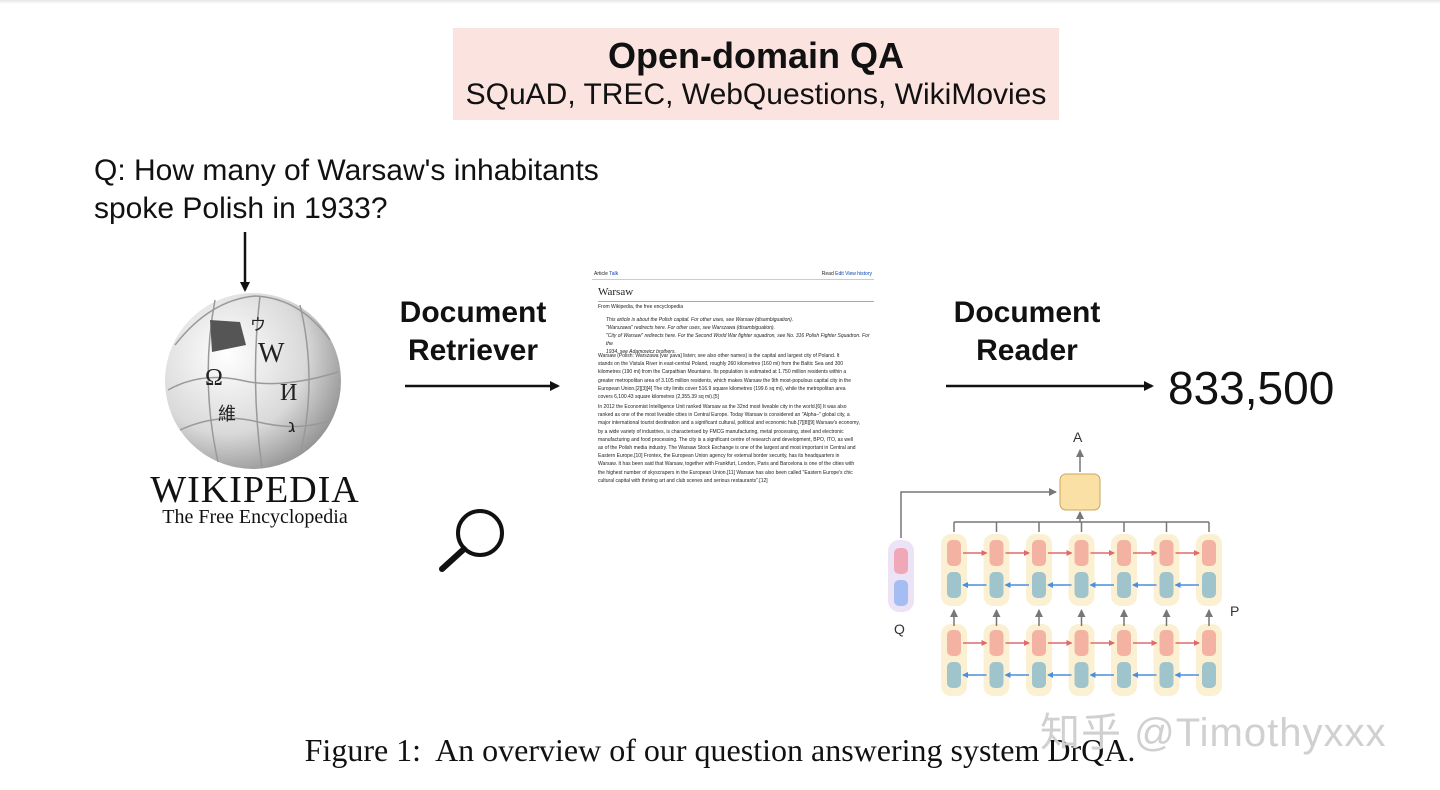  What do you see at coordinates (901, 593) in the screenshot?
I see `question-cell-bottom` at bounding box center [901, 593].